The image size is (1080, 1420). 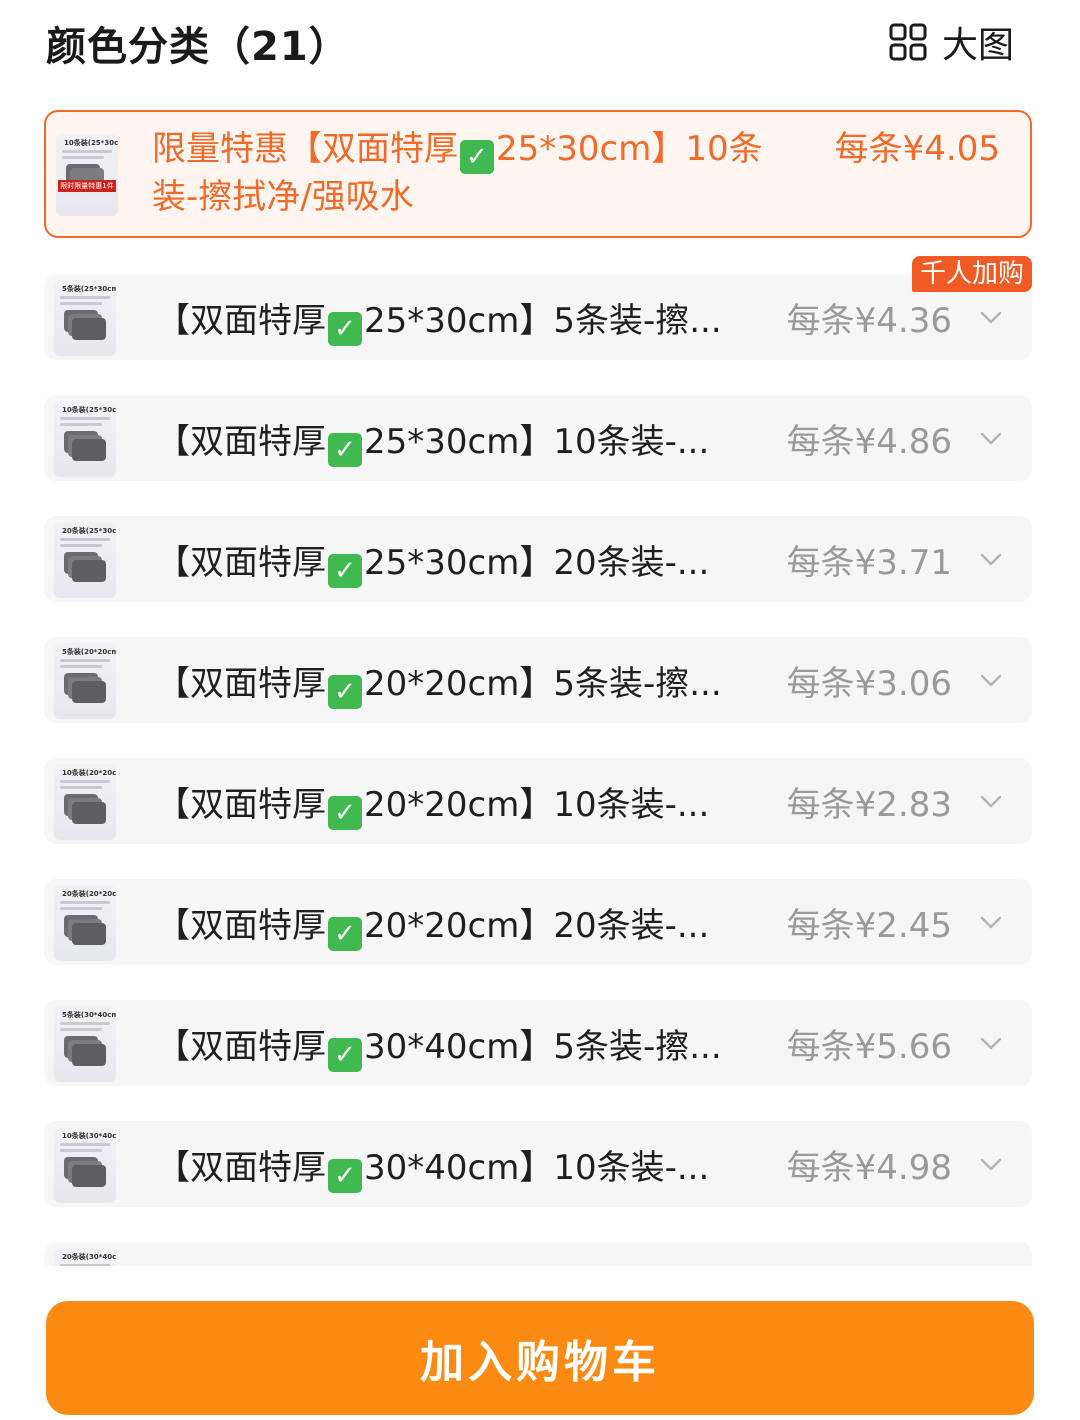 What do you see at coordinates (869, 563) in the screenshot?
I see `sku-option-price: 每条¥3.71` at bounding box center [869, 563].